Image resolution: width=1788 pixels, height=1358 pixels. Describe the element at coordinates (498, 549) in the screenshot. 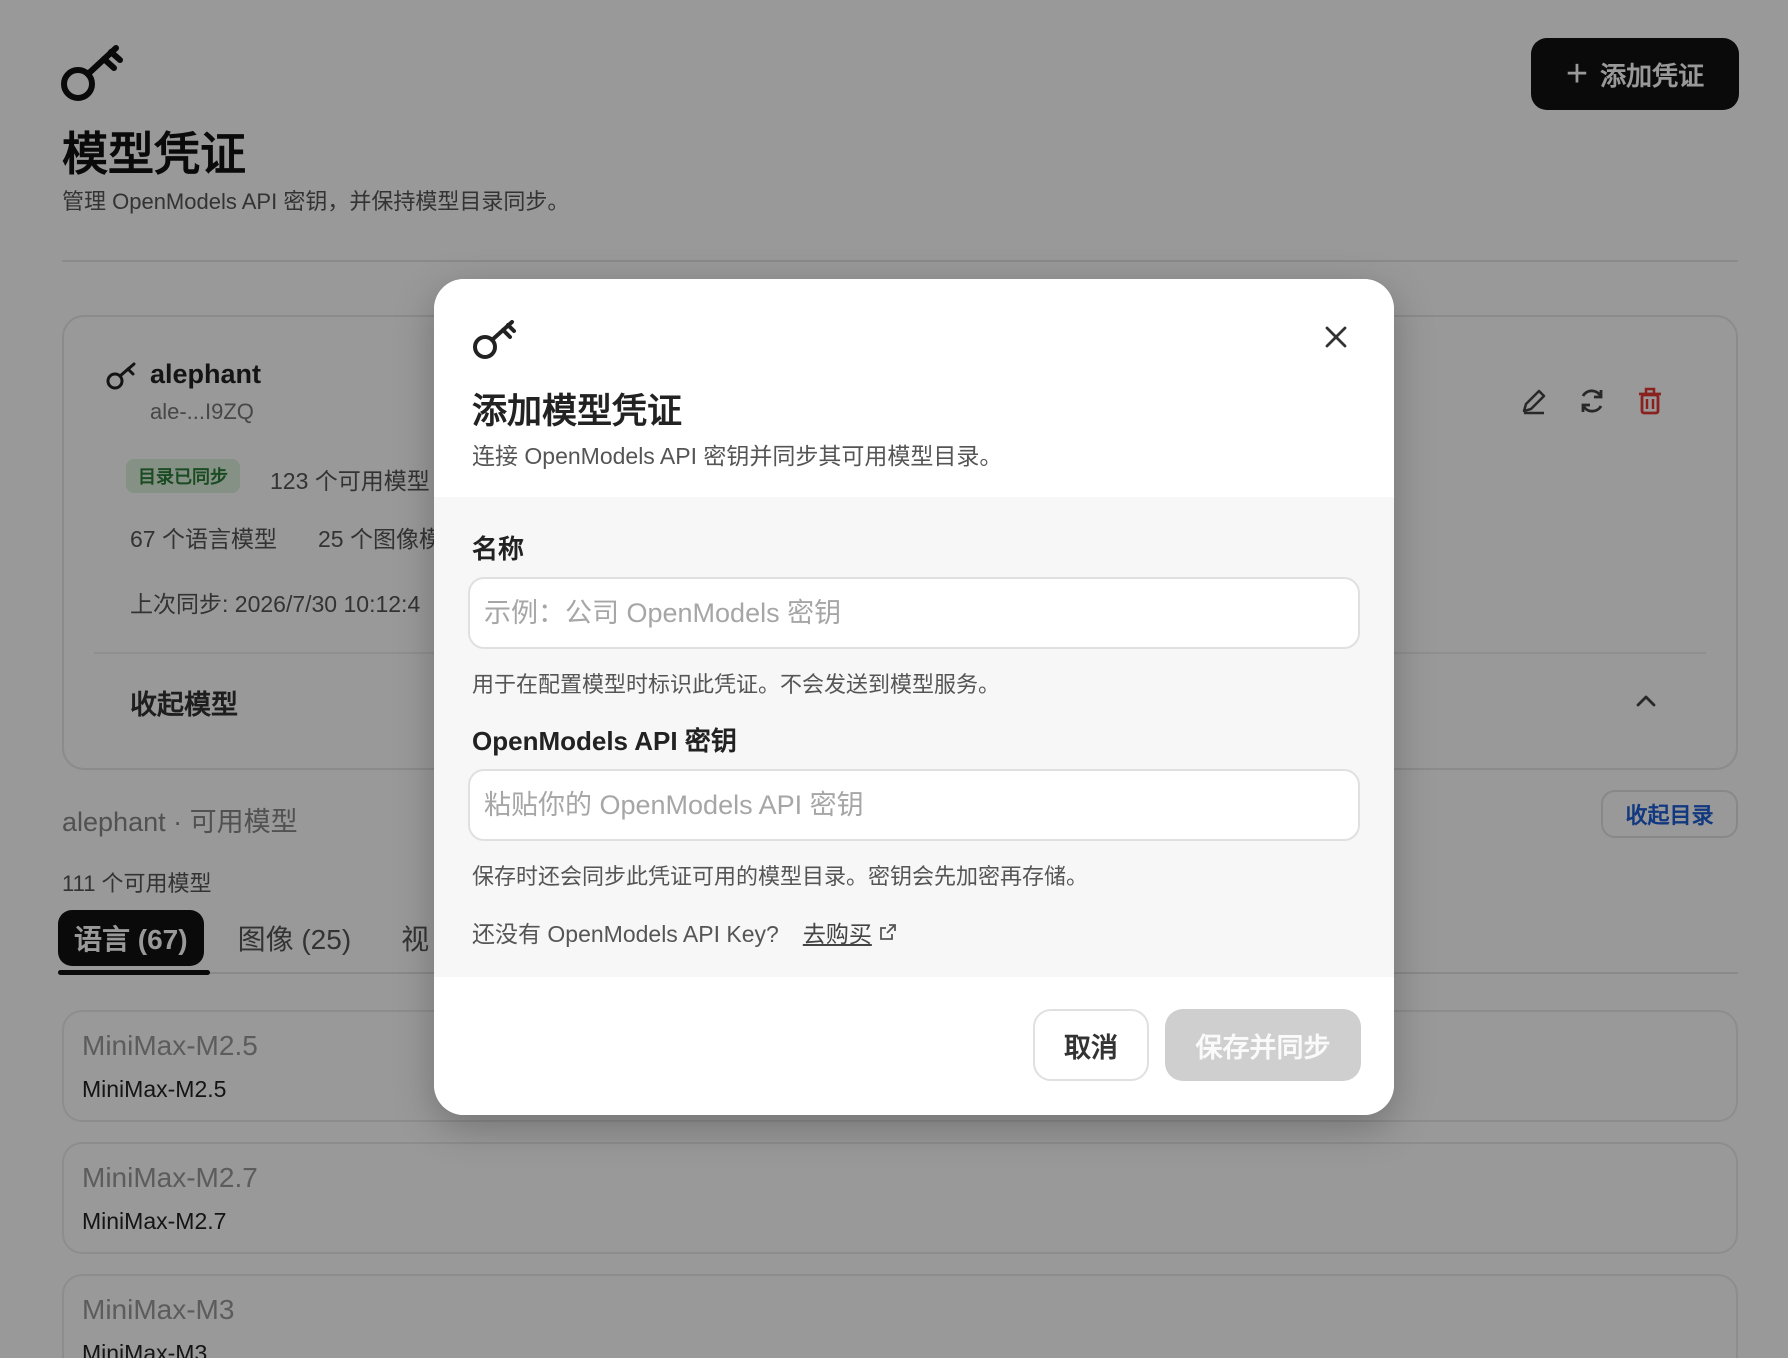

I see `name-field-label: 名称` at that location.